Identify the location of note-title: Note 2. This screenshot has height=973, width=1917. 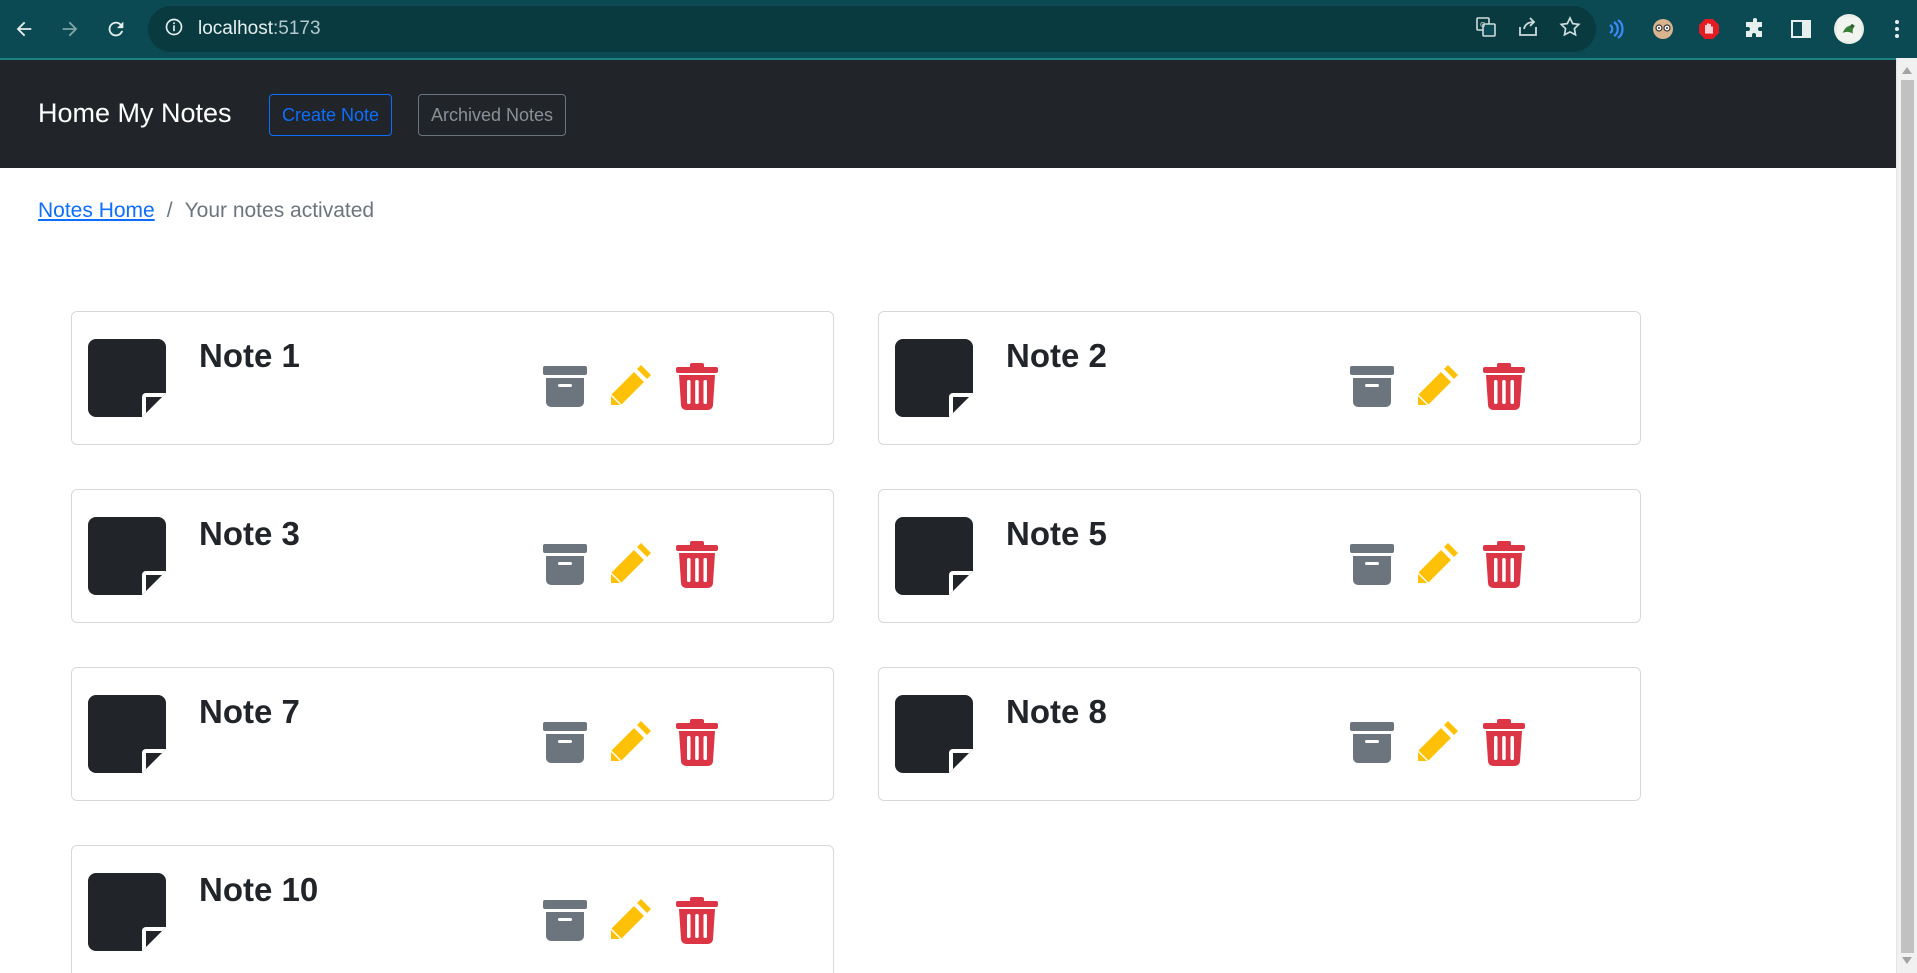
(1056, 355).